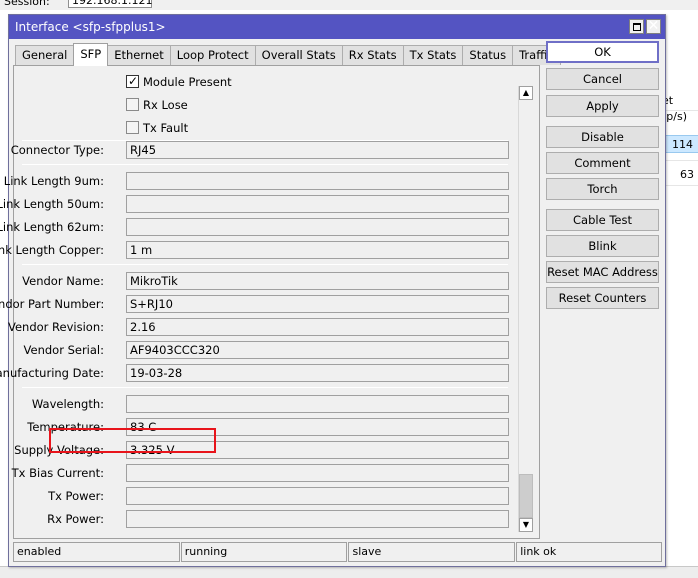 Image resolution: width=698 pixels, height=578 pixels. I want to click on cable-test-button: Cable Test, so click(602, 220).